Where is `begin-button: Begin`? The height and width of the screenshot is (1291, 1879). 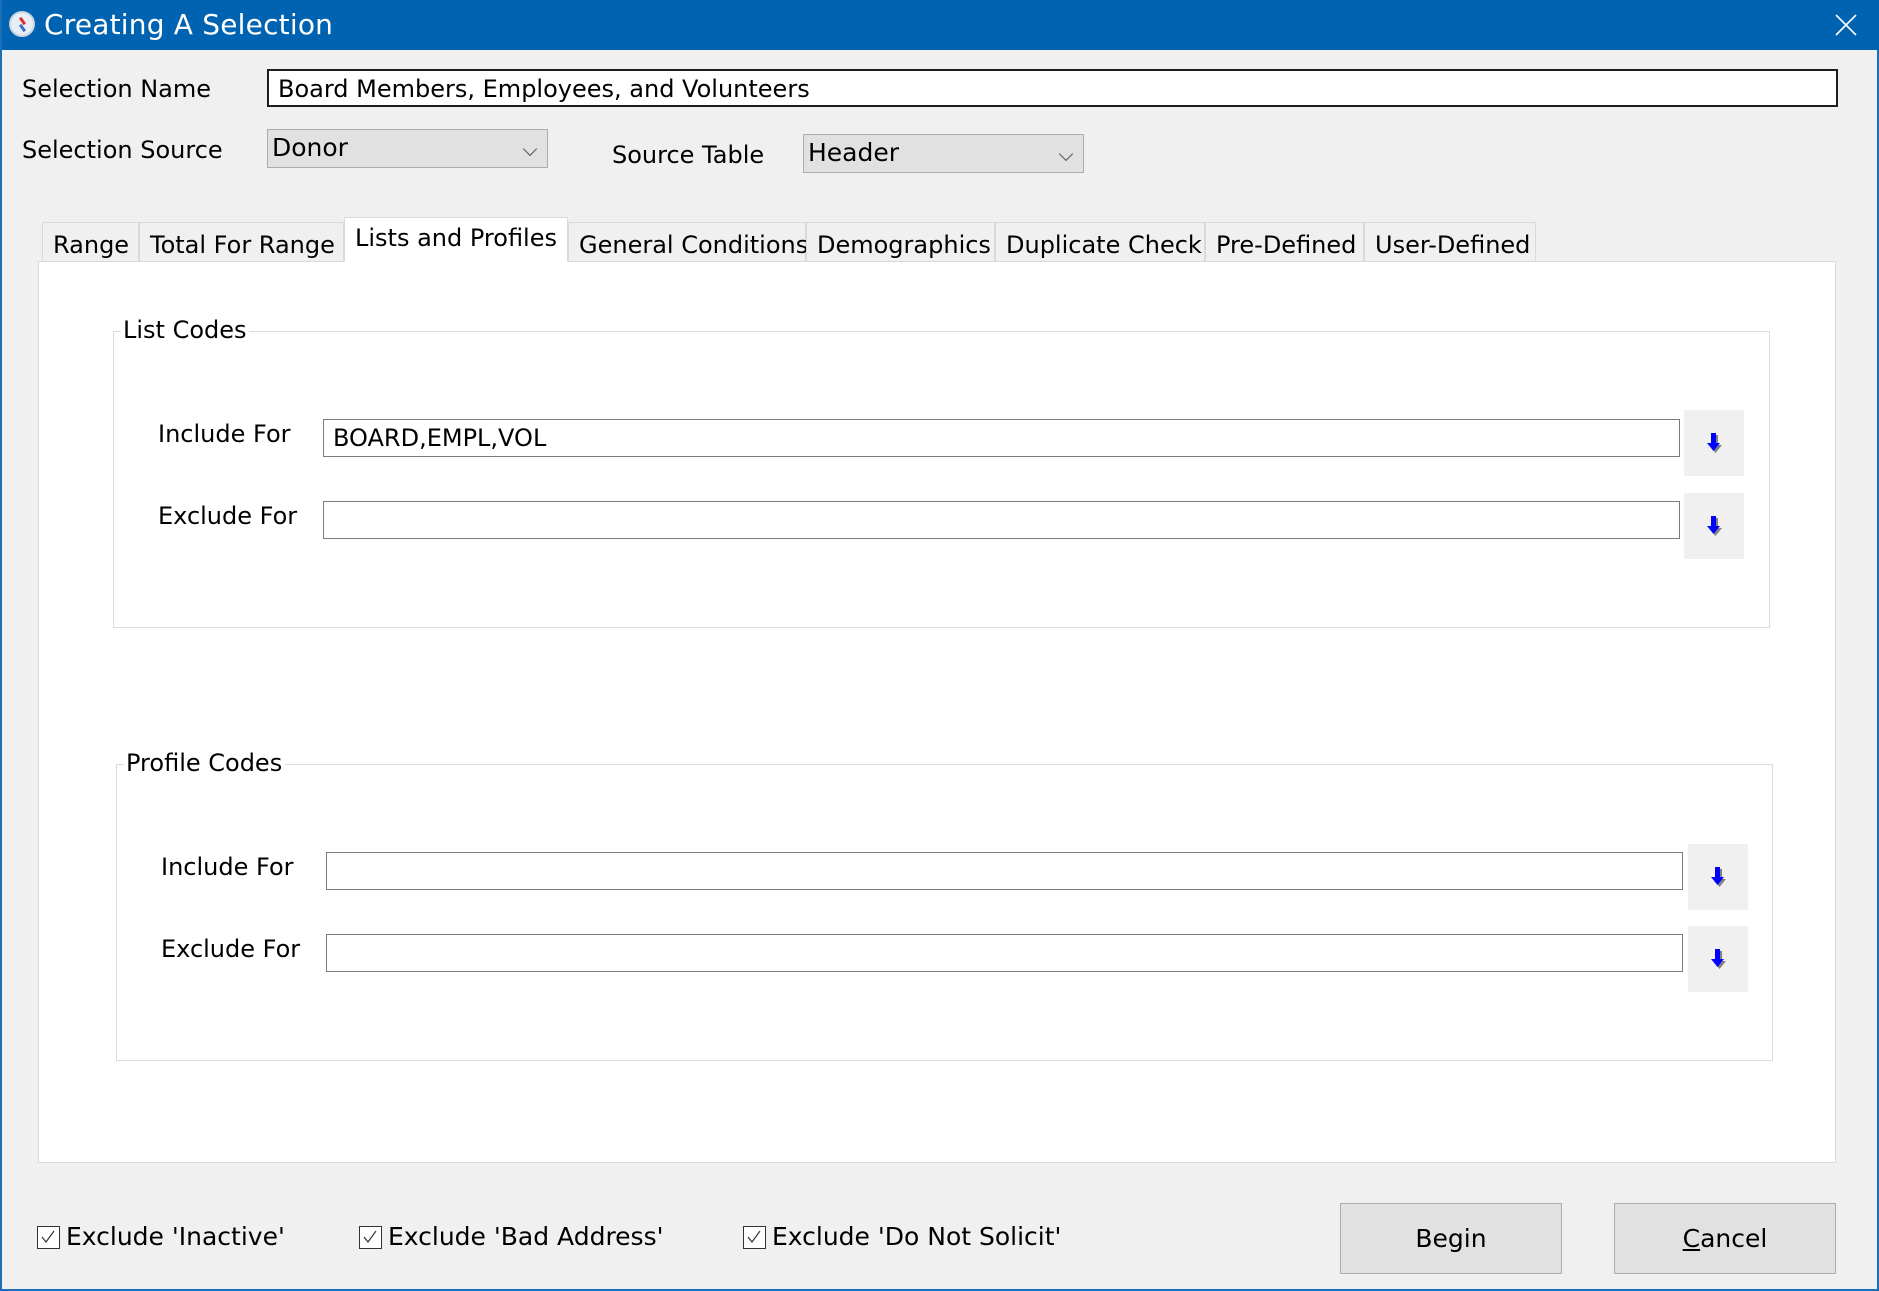
begin-button: Begin is located at coordinates (1451, 1238).